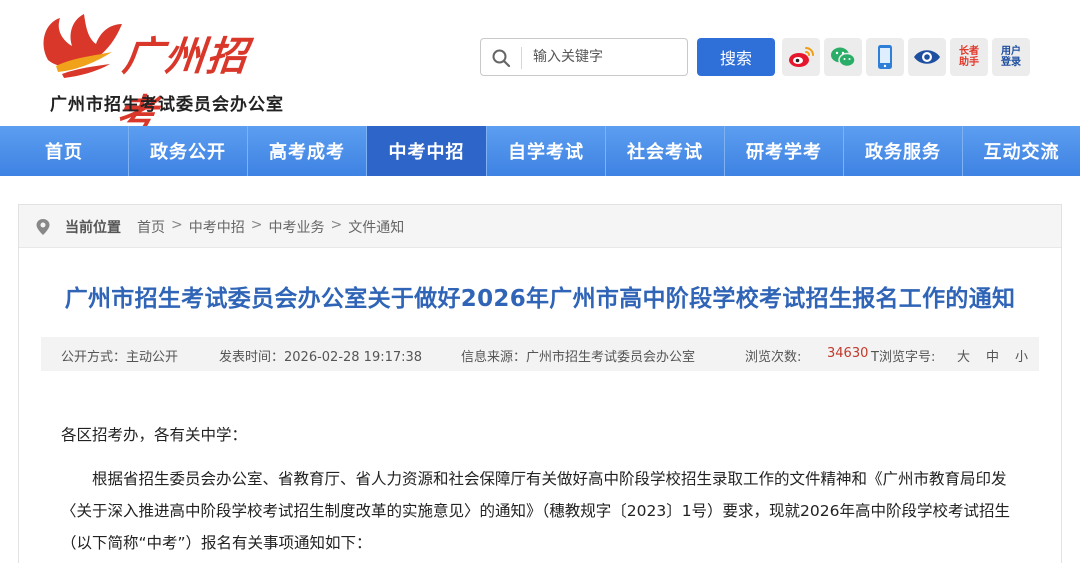  Describe the element at coordinates (578, 357) in the screenshot. I see `meta-source: 信息来源：广州市招生考试委员会办公室` at that location.